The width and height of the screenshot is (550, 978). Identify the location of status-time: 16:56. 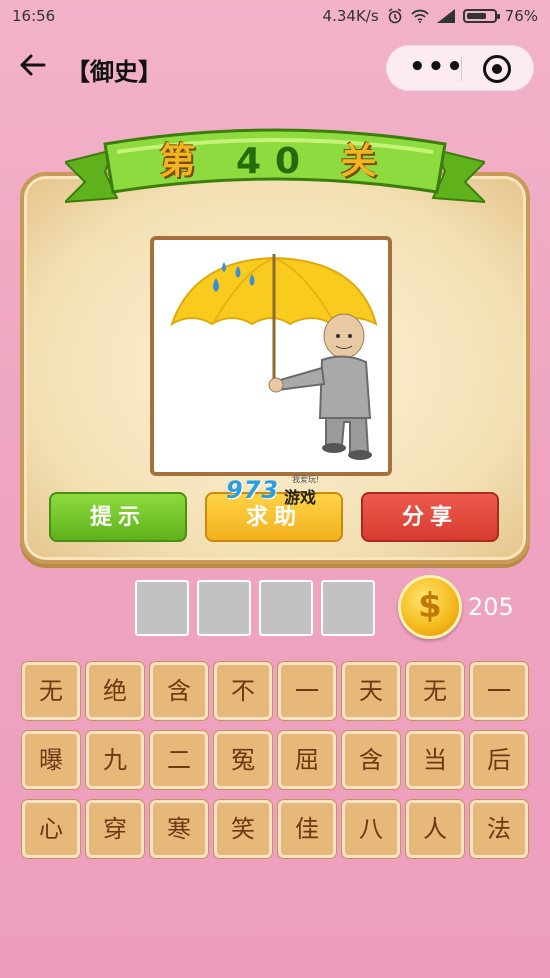
(34, 16).